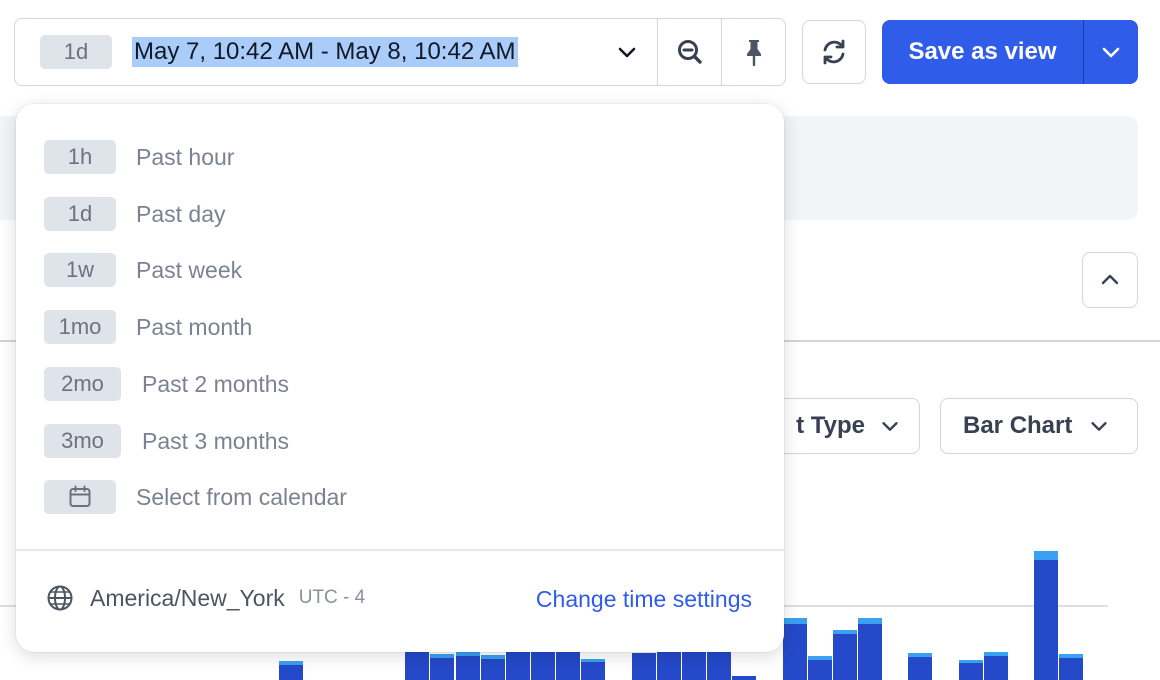 Image resolution: width=1160 pixels, height=680 pixels. Describe the element at coordinates (332, 597) in the screenshot. I see `timezone-offset: UTC - 4` at that location.